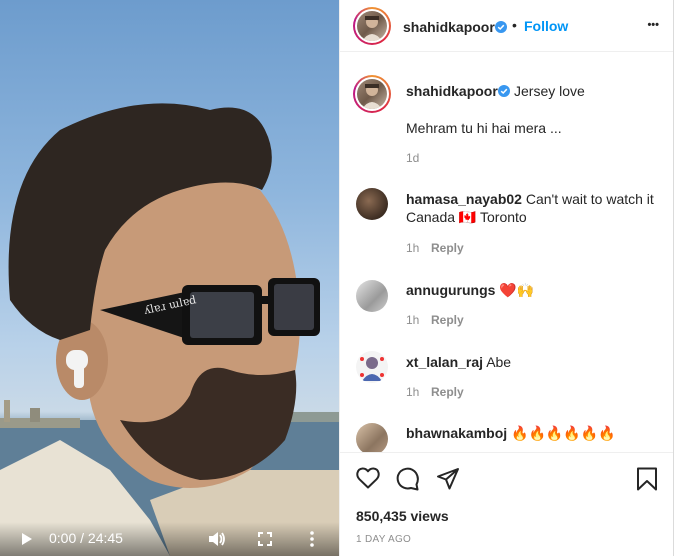 The height and width of the screenshot is (556, 674). I want to click on caption-username: shahidkapoor, so click(452, 91).